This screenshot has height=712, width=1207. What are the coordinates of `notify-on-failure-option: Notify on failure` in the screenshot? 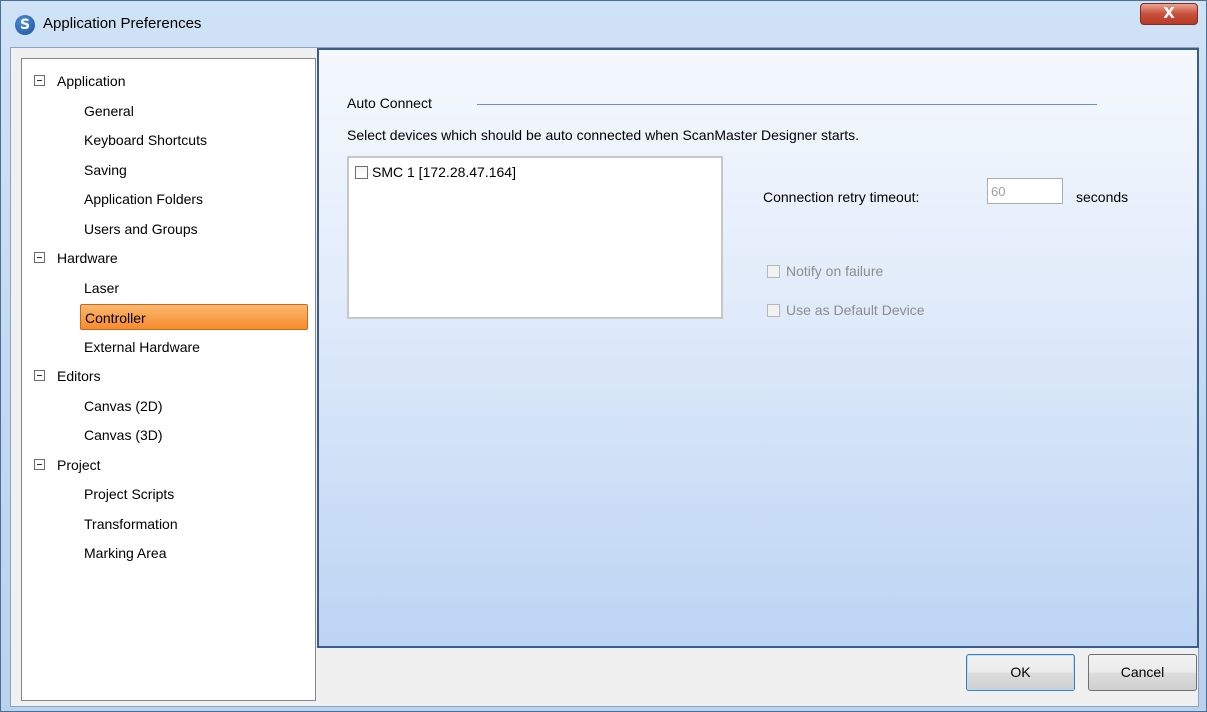 It's located at (825, 271).